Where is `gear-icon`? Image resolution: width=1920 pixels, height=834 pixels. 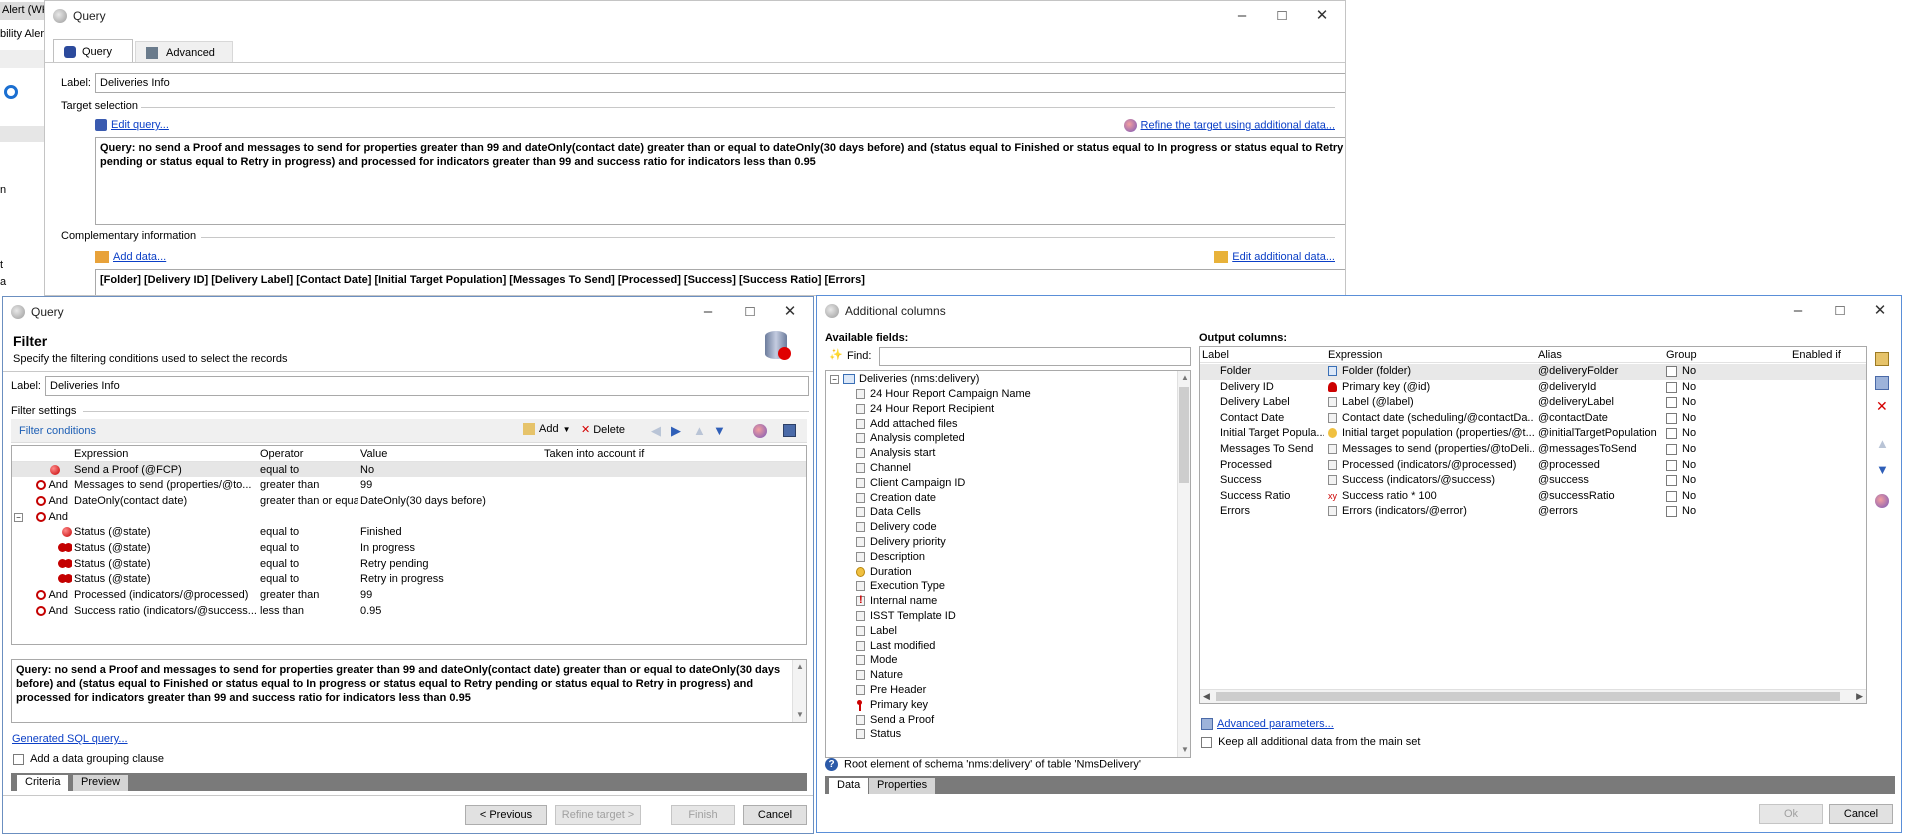
gear-icon is located at coordinates (11, 92).